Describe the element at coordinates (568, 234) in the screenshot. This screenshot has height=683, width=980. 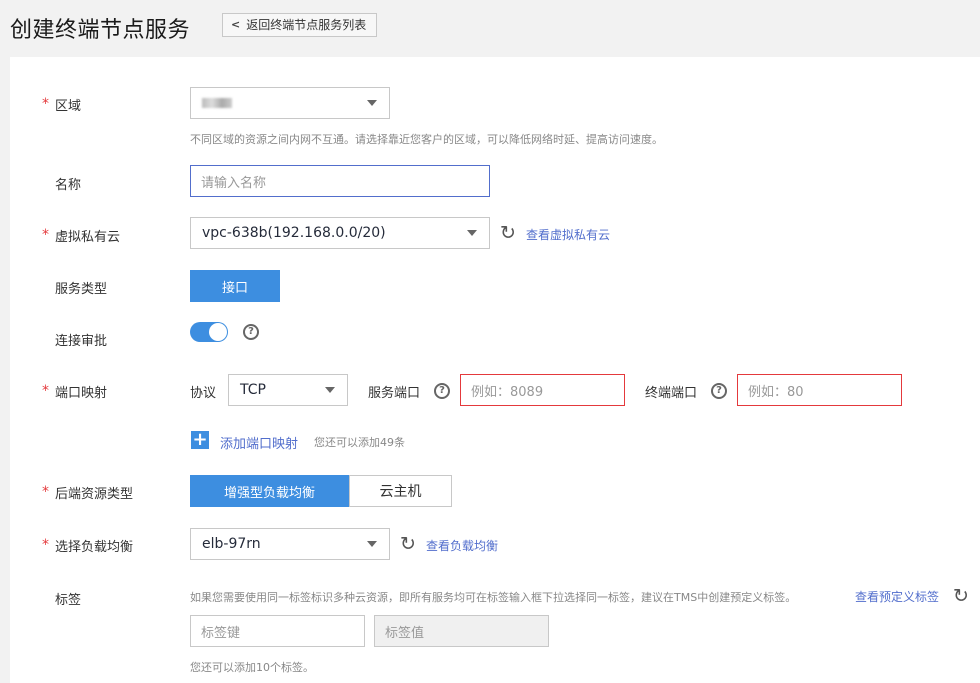
I see `view-vpc-link: 查看虚拟私有云` at that location.